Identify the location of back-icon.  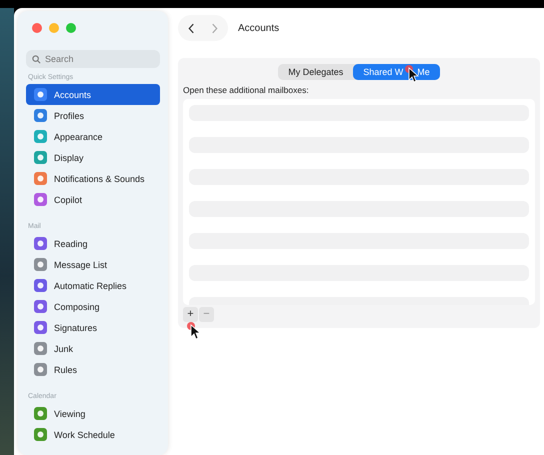
(191, 28).